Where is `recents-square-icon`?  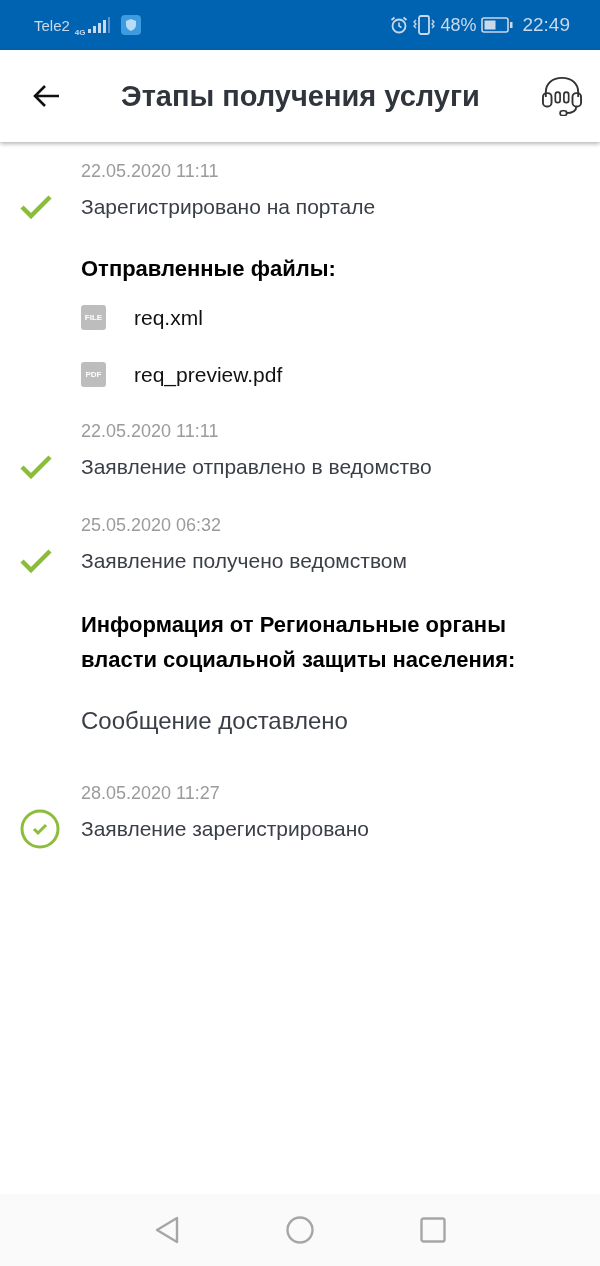 recents-square-icon is located at coordinates (433, 1230).